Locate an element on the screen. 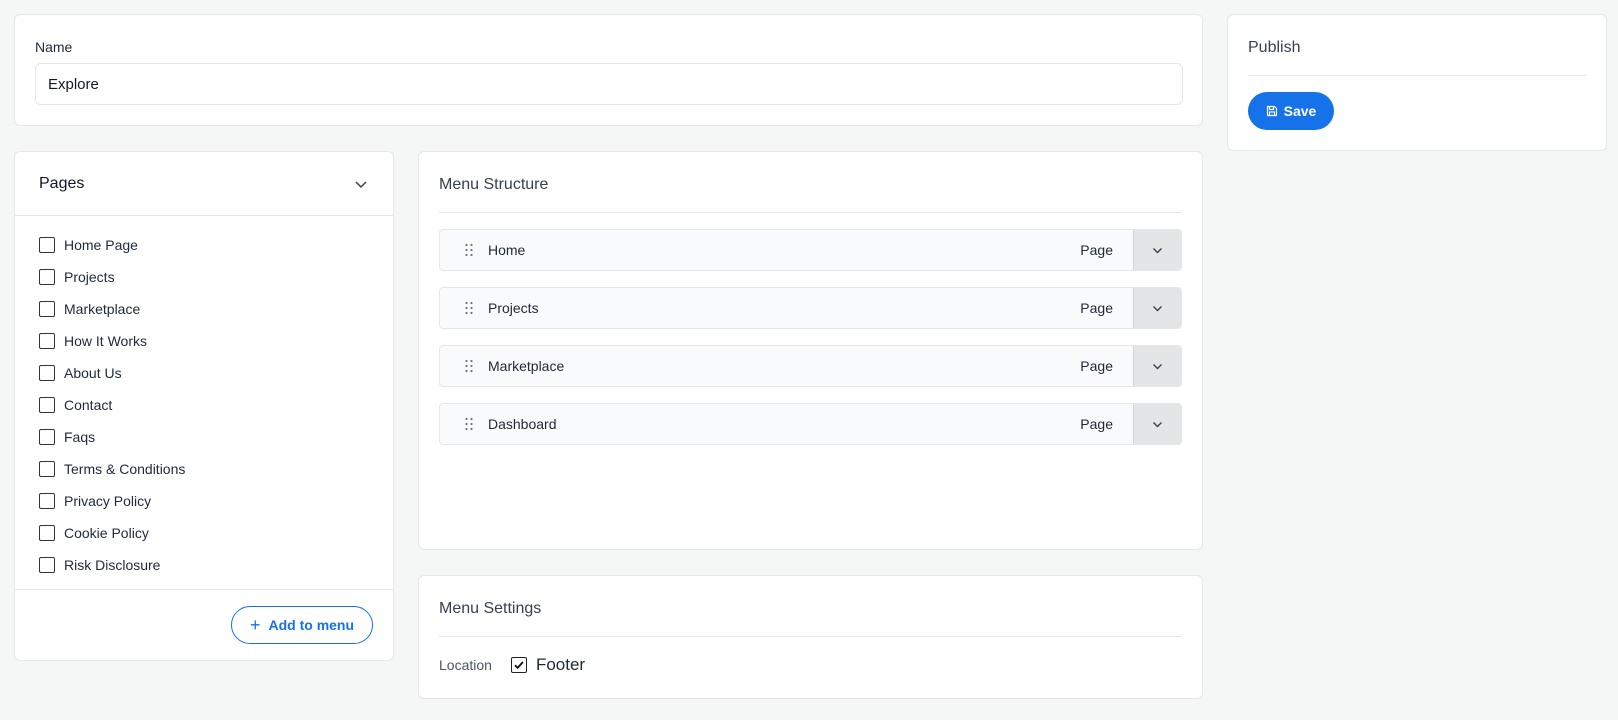 The height and width of the screenshot is (720, 1618). publish-divider is located at coordinates (1417, 75).